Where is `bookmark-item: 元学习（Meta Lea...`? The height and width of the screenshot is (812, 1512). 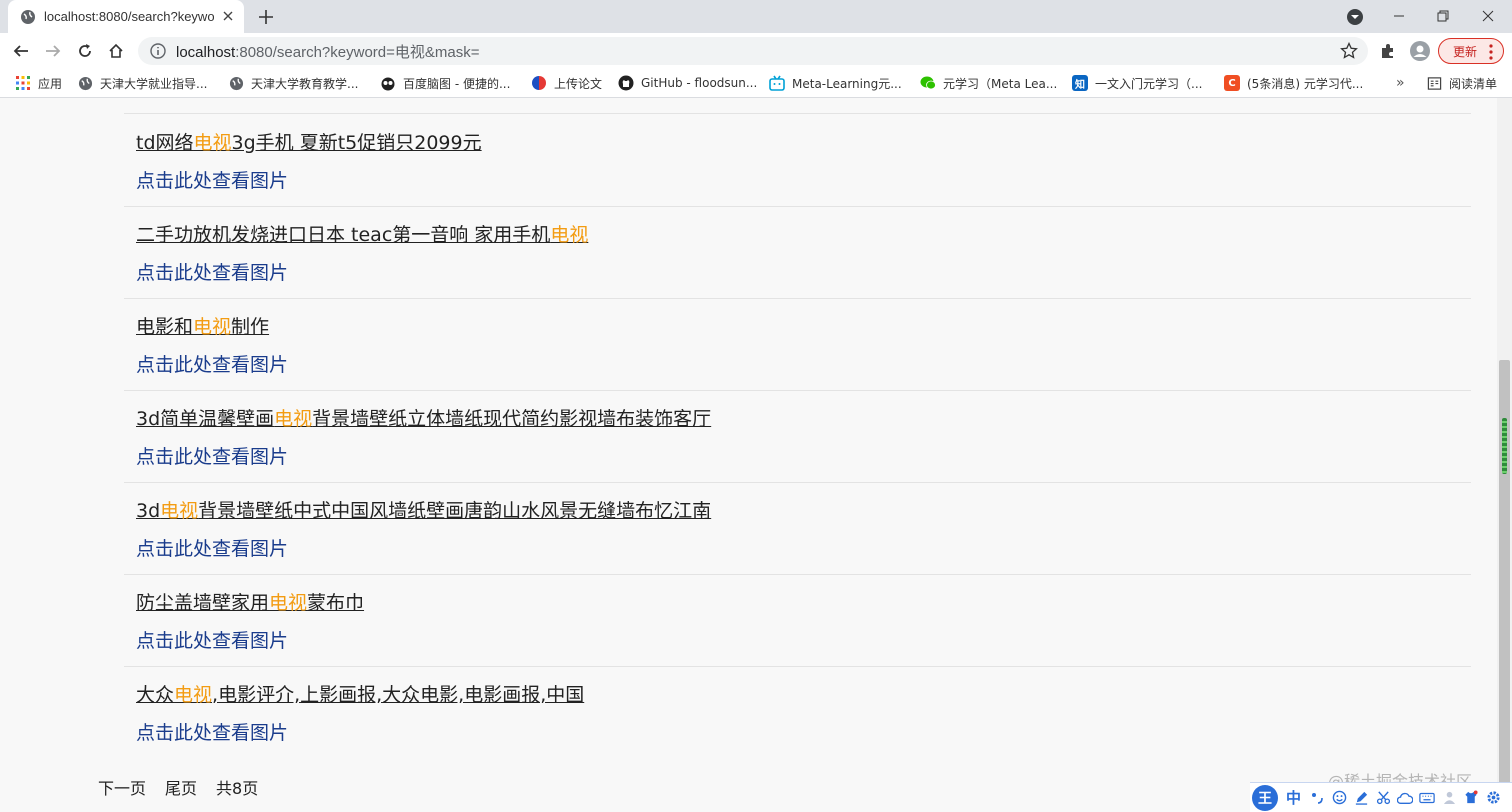 bookmark-item: 元学习（Meta Lea... is located at coordinates (988, 83).